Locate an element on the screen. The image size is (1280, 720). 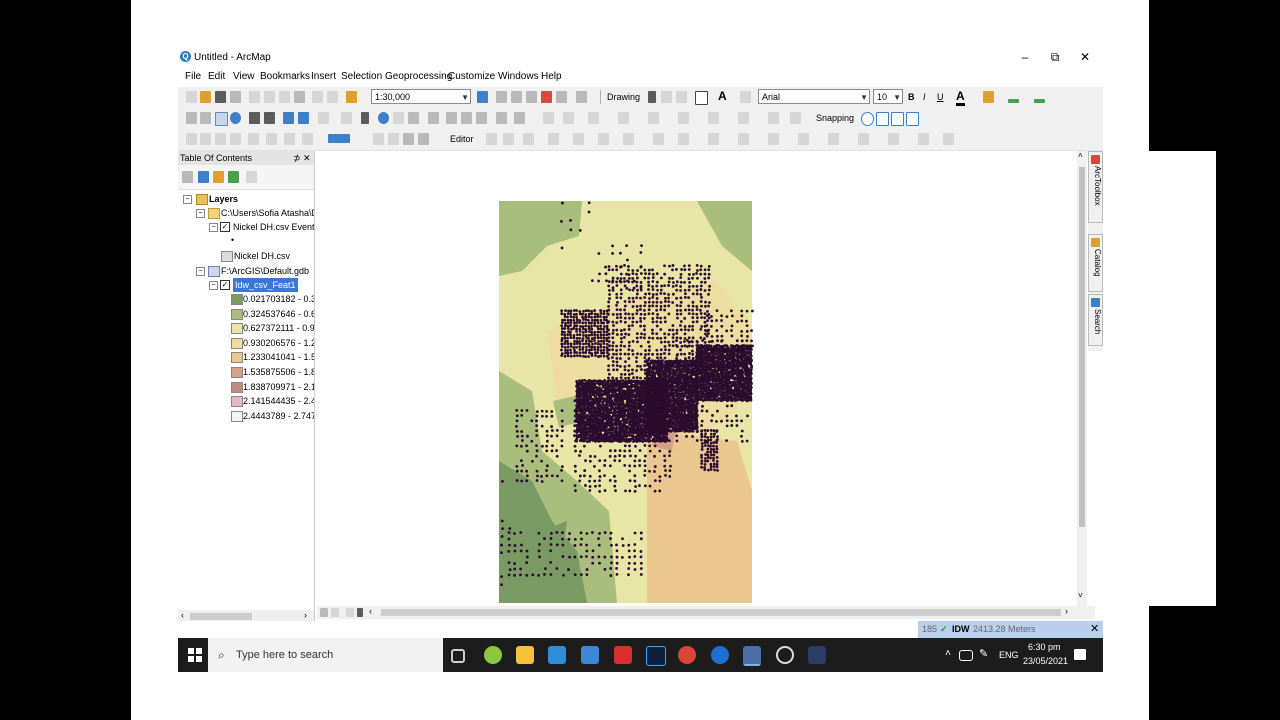
menu-edit: Edit is located at coordinates (216, 76).